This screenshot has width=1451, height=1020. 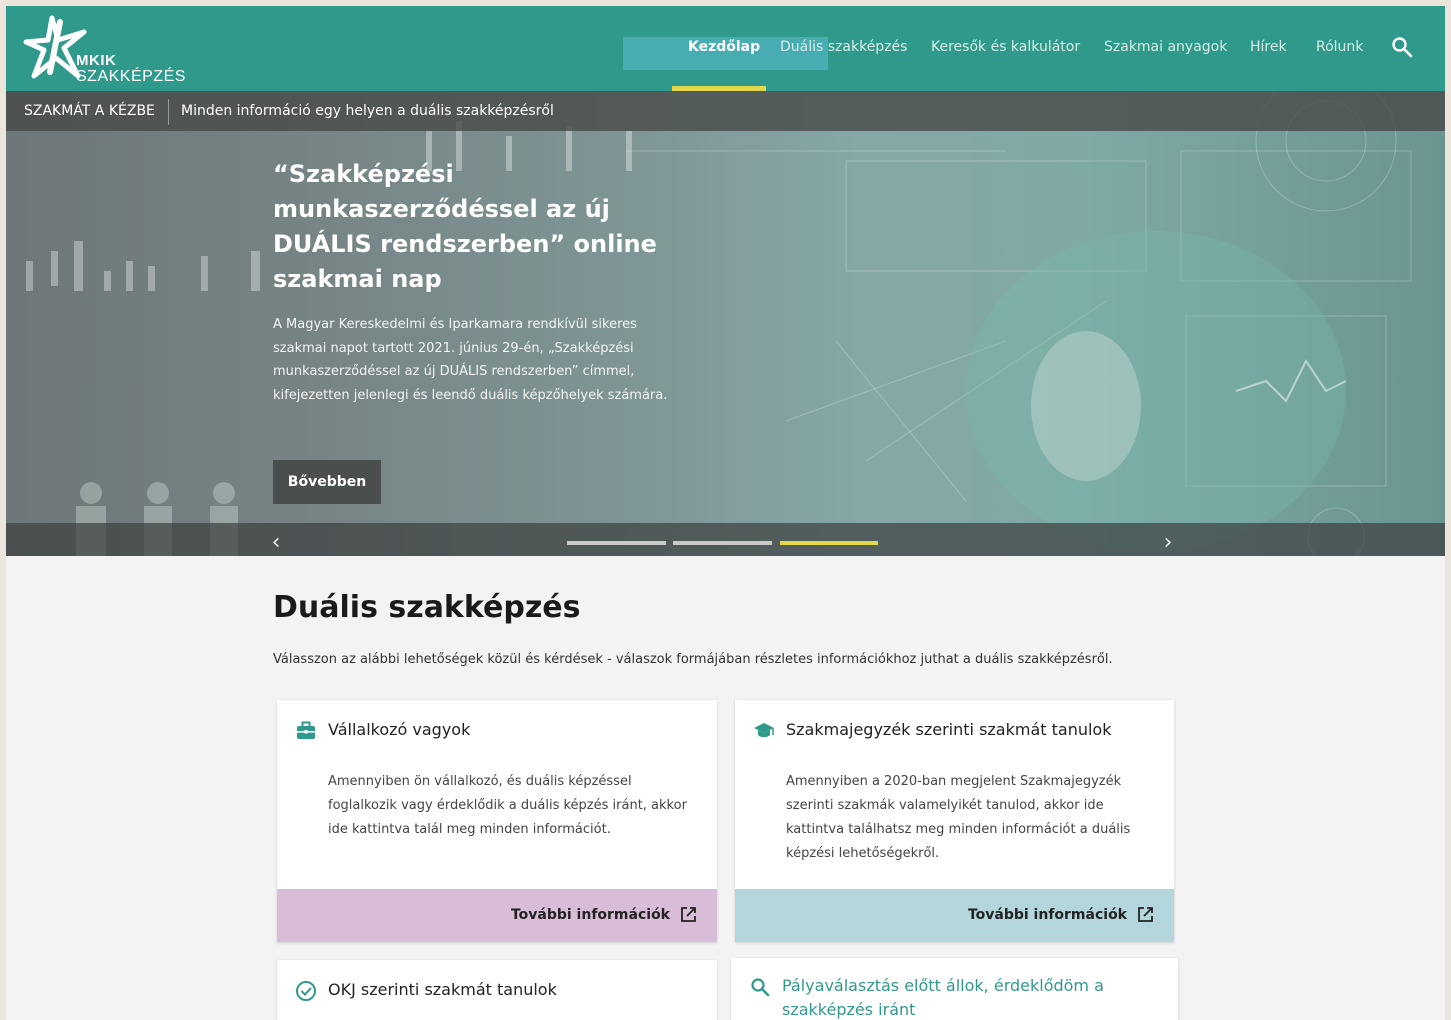 I want to click on carousel-controls-bar, so click(x=725, y=539).